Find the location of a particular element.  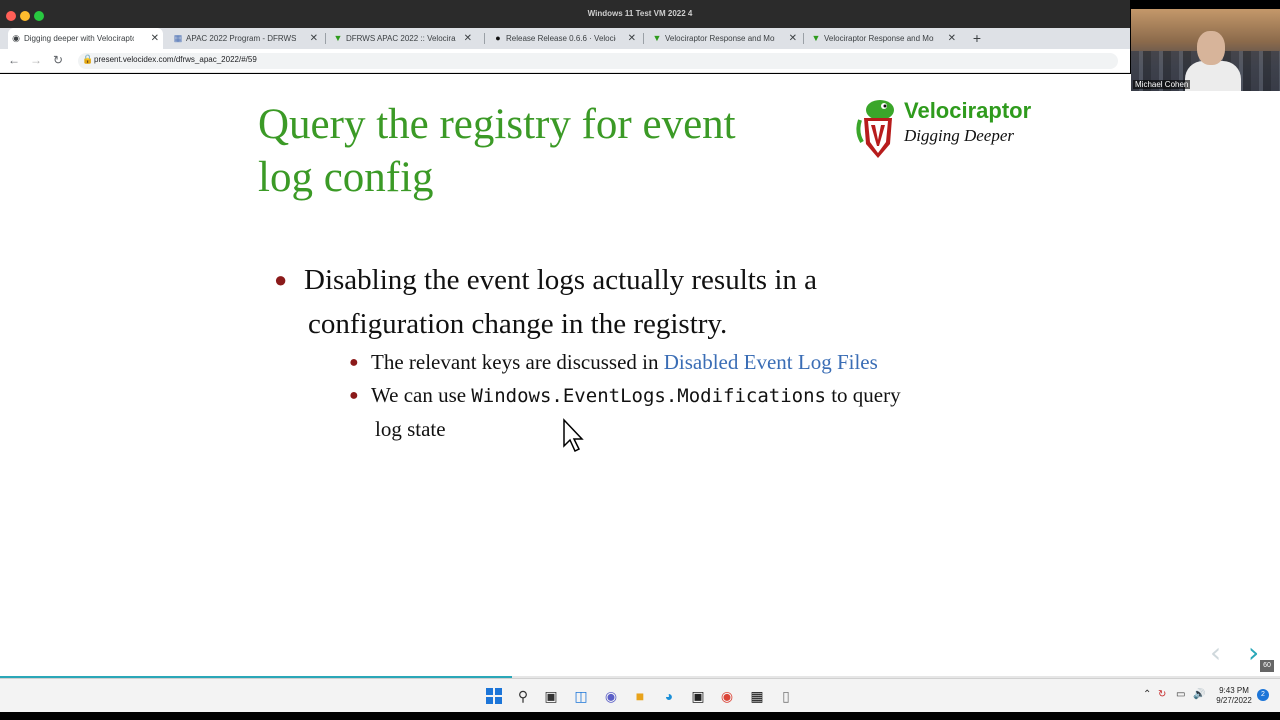

store-icon: ▣ is located at coordinates (698, 696).